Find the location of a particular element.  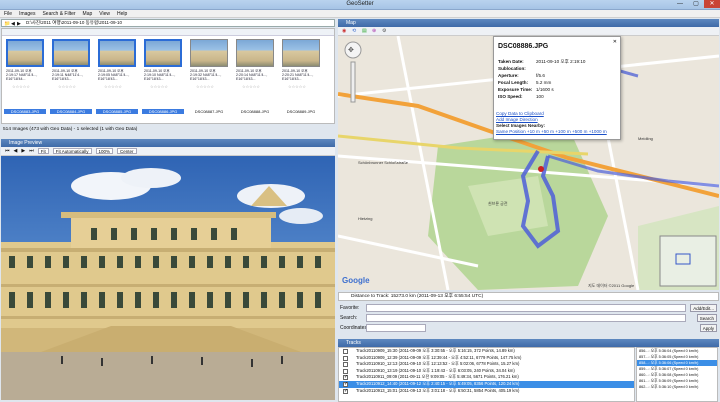

add-direction-link: Add Image Direction is located at coordinates (517, 119).